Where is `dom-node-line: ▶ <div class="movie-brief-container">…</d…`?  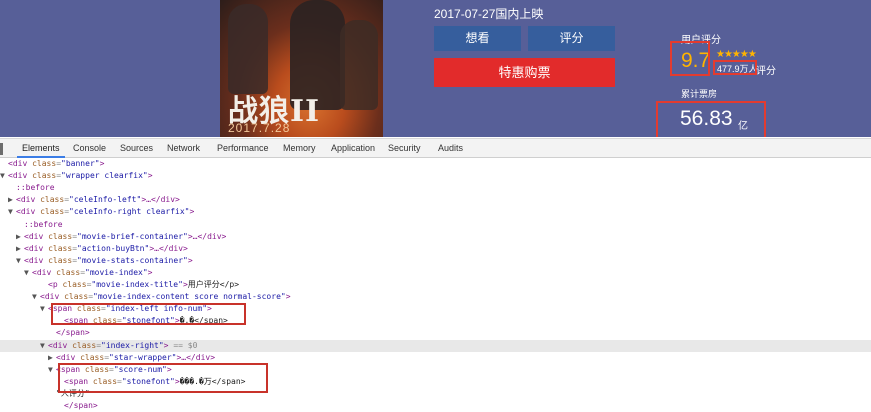 dom-node-line: ▶ <div class="movie-brief-container">…</d… is located at coordinates (435, 237).